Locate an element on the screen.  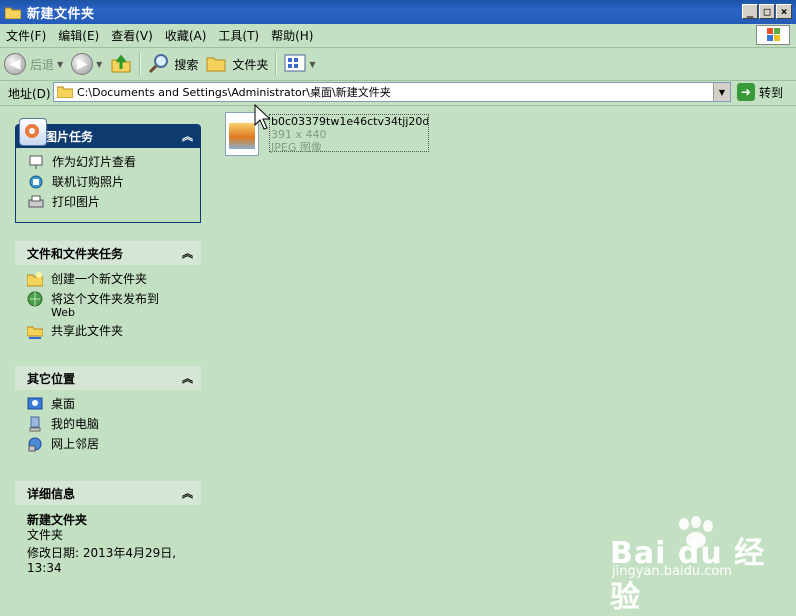
task-label: 作为幻灯片查看 is located at coordinates (94, 162).